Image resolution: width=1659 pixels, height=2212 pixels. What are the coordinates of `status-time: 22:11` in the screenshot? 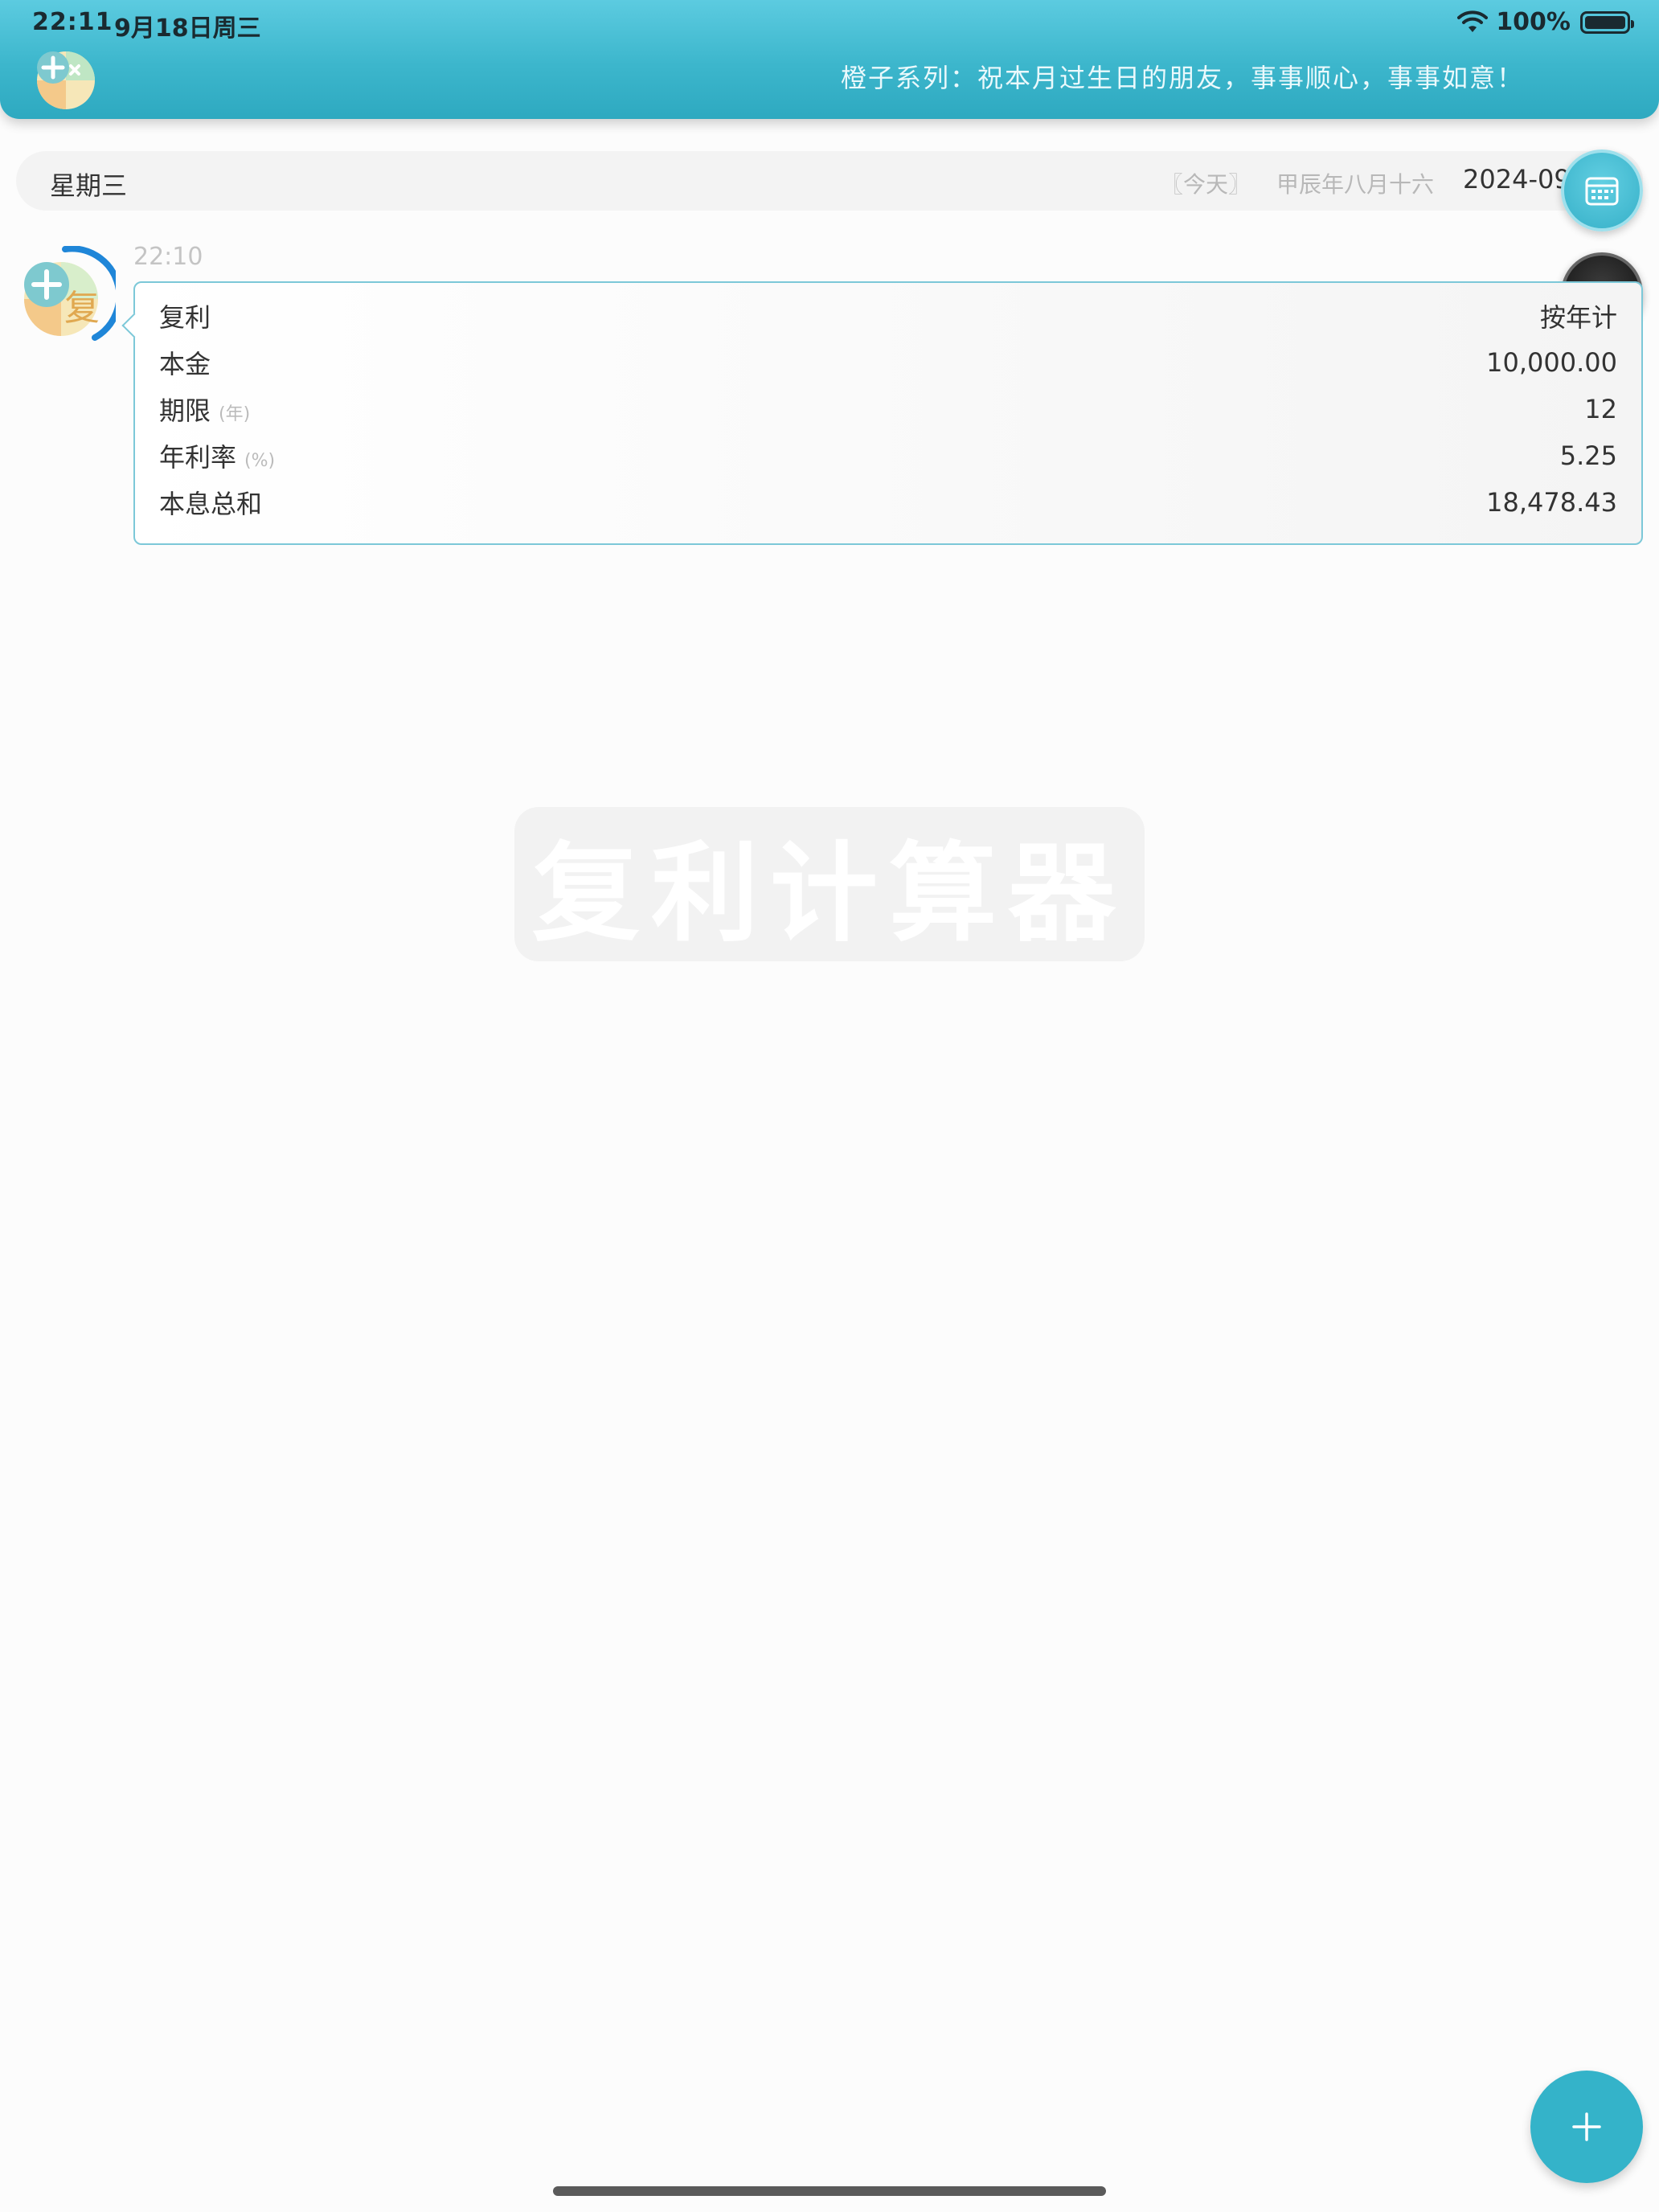 It's located at (72, 22).